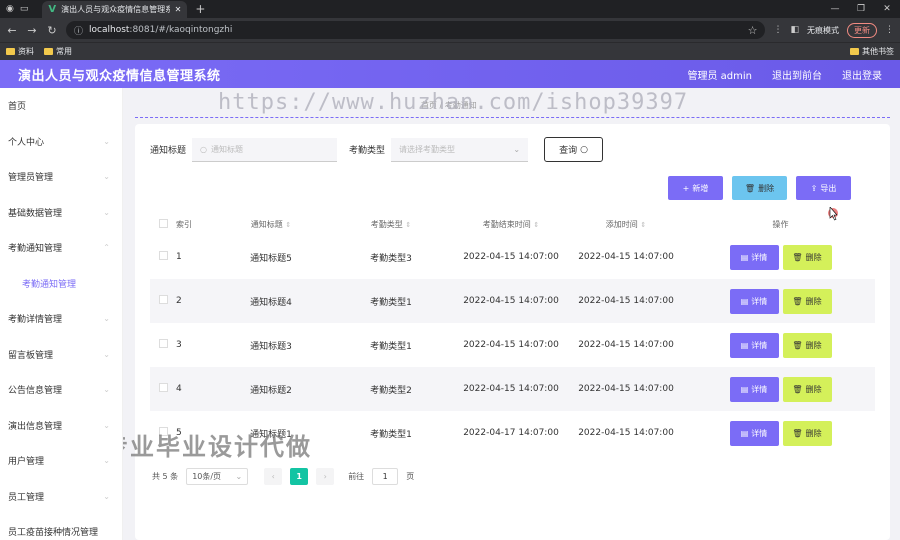 This screenshot has width=900, height=540. What do you see at coordinates (61, 319) in the screenshot?
I see `sidebar-item-attendance-detail: 考勤详情管理 ⌄` at bounding box center [61, 319].